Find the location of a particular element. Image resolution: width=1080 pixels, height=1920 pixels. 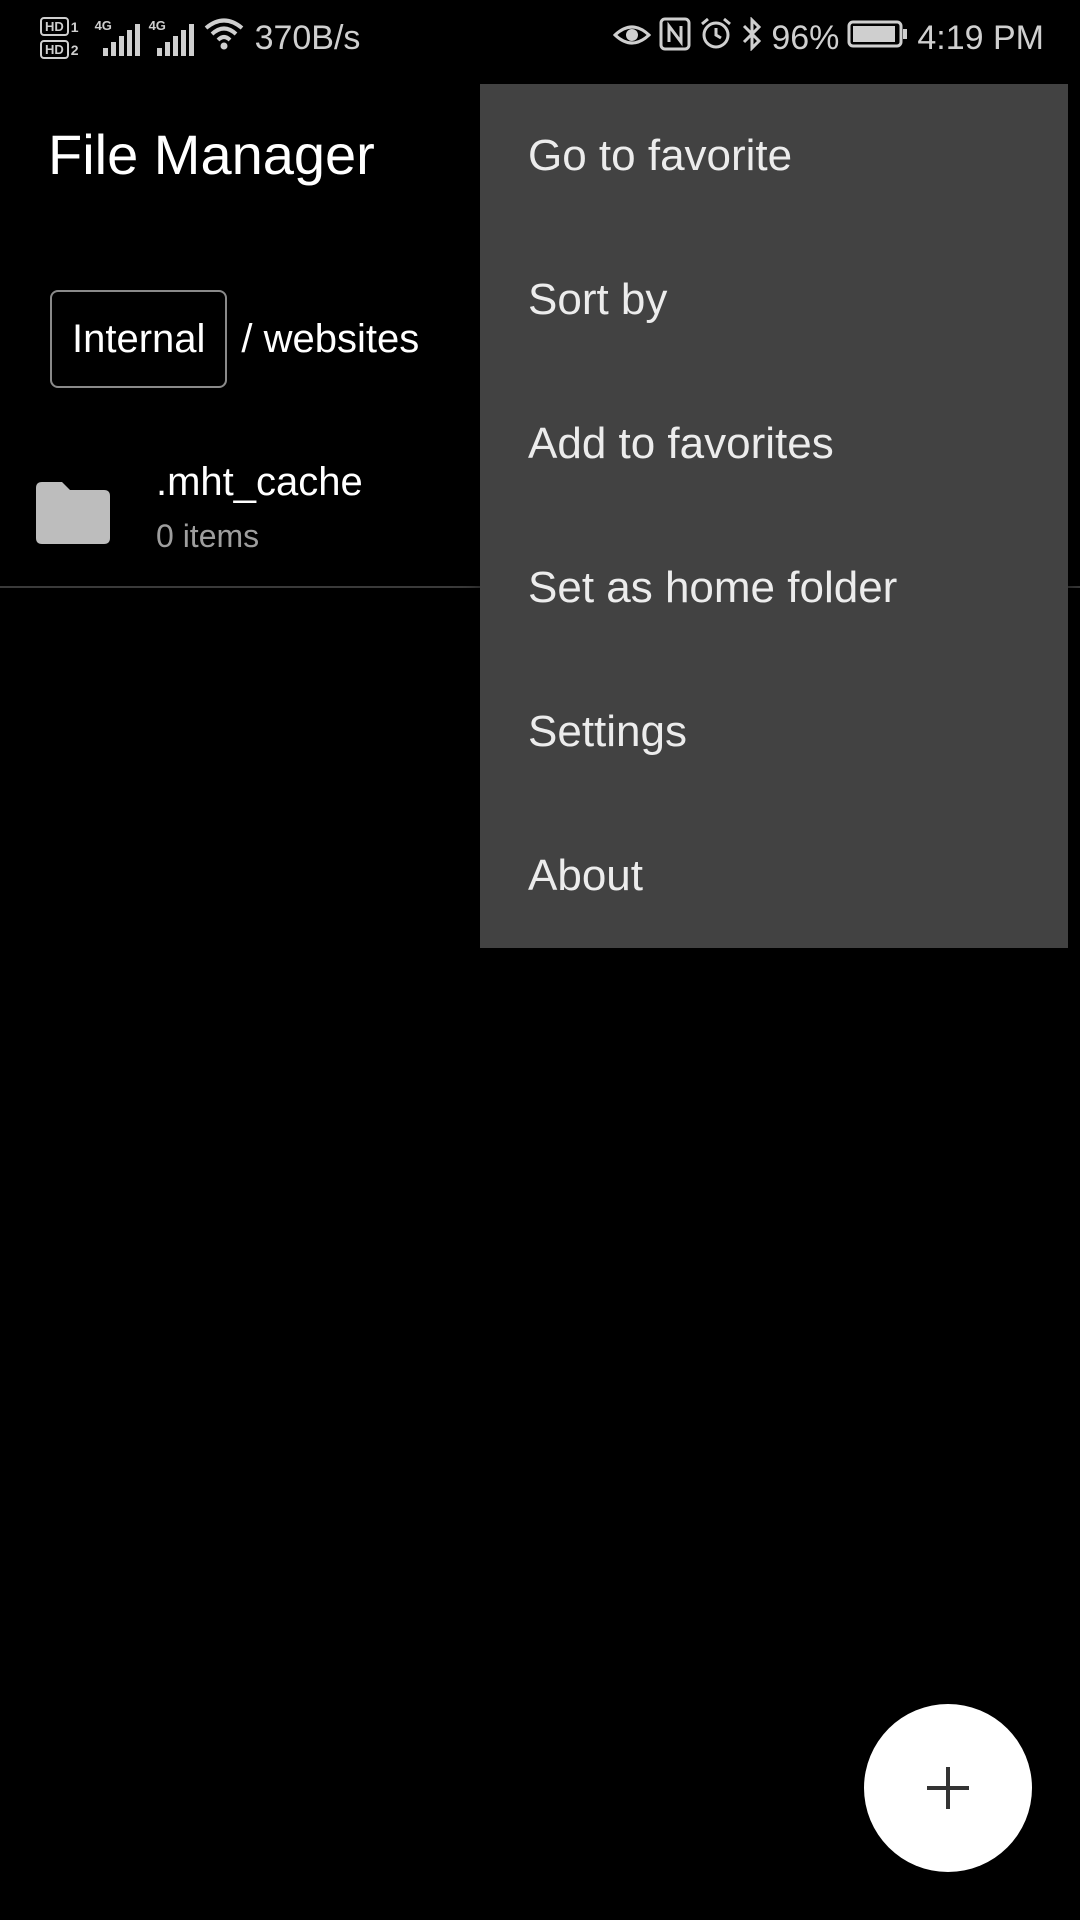

page-title: File Manager is located at coordinates (211, 154).